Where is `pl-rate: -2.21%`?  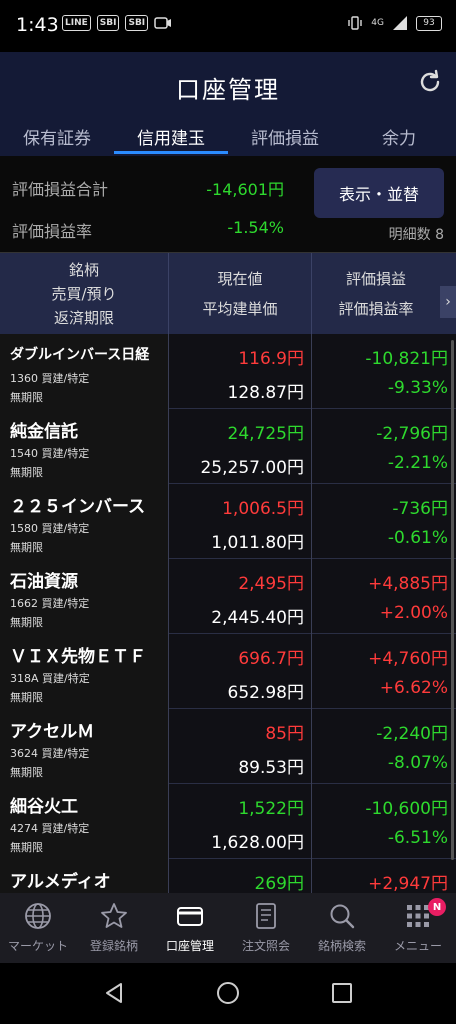 pl-rate: -2.21% is located at coordinates (417, 463).